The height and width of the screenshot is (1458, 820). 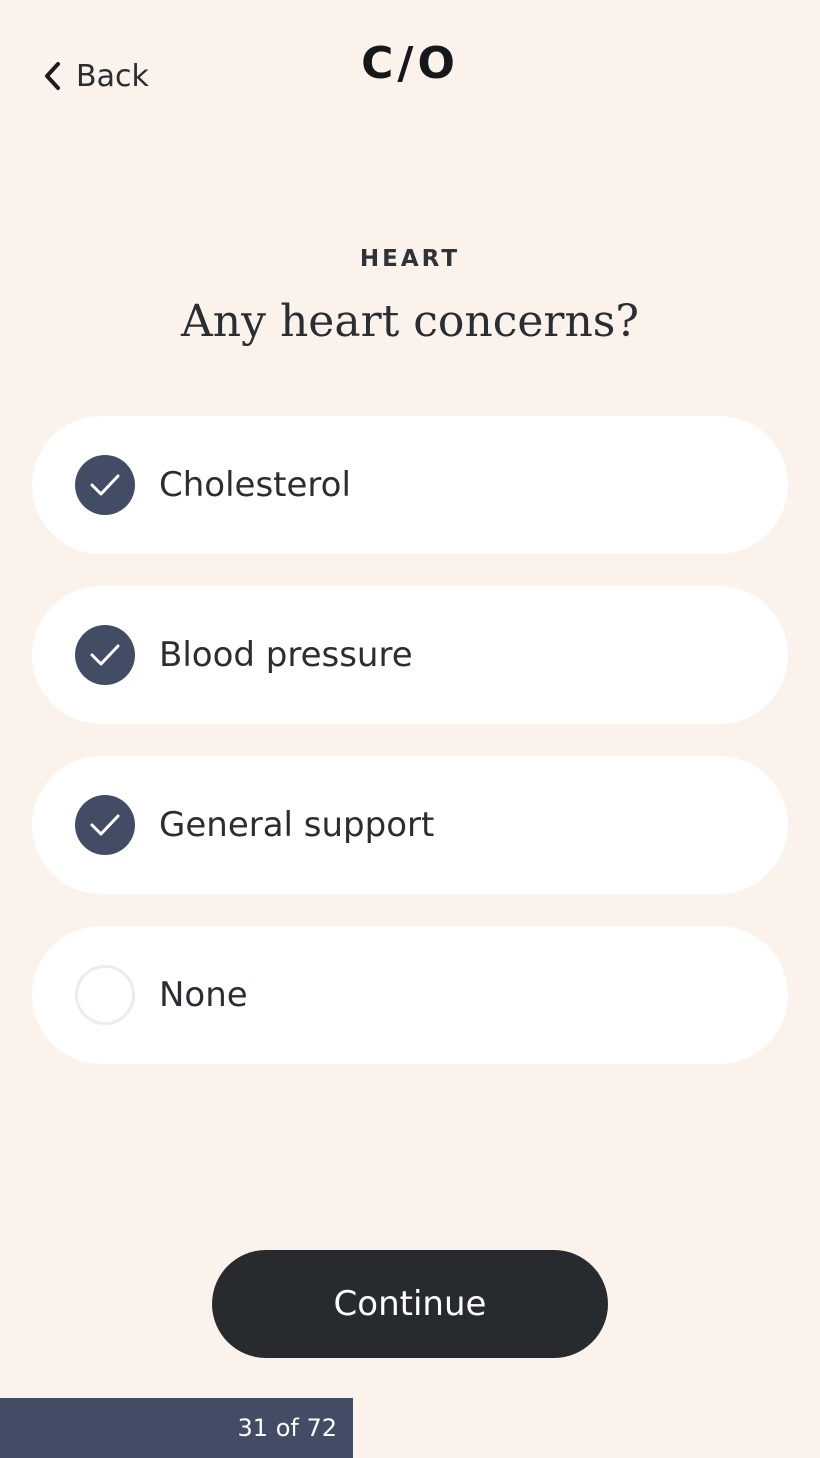 What do you see at coordinates (105, 995) in the screenshot?
I see `empty-circle-icon` at bounding box center [105, 995].